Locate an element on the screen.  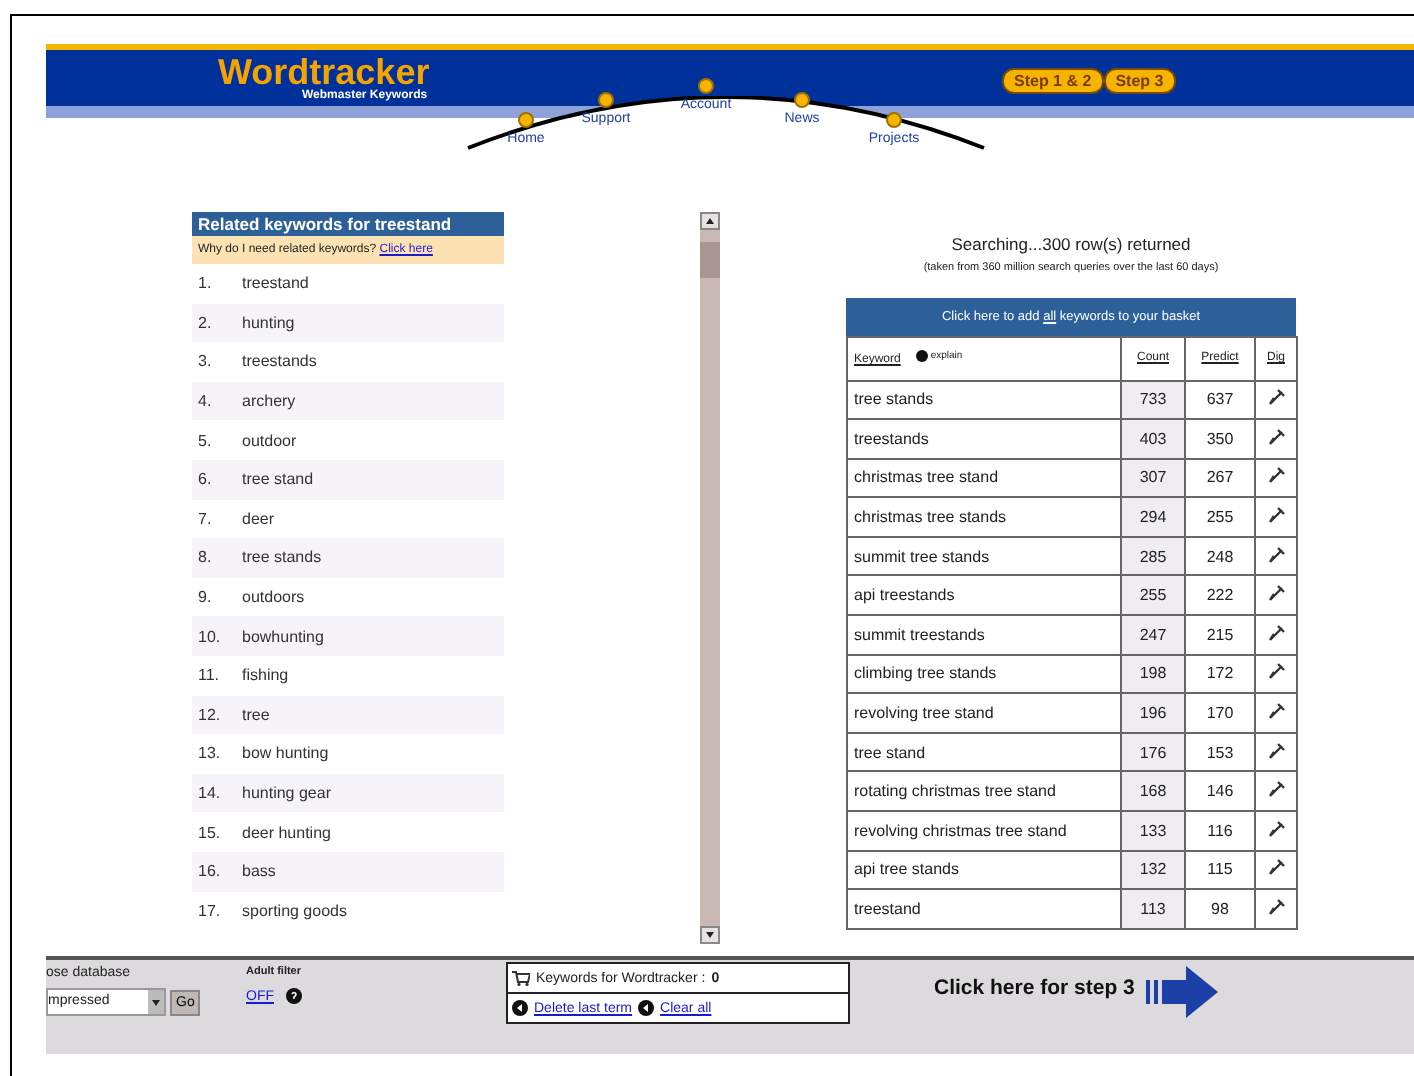
step3-link: Click here for step 3 is located at coordinates (1034, 988).